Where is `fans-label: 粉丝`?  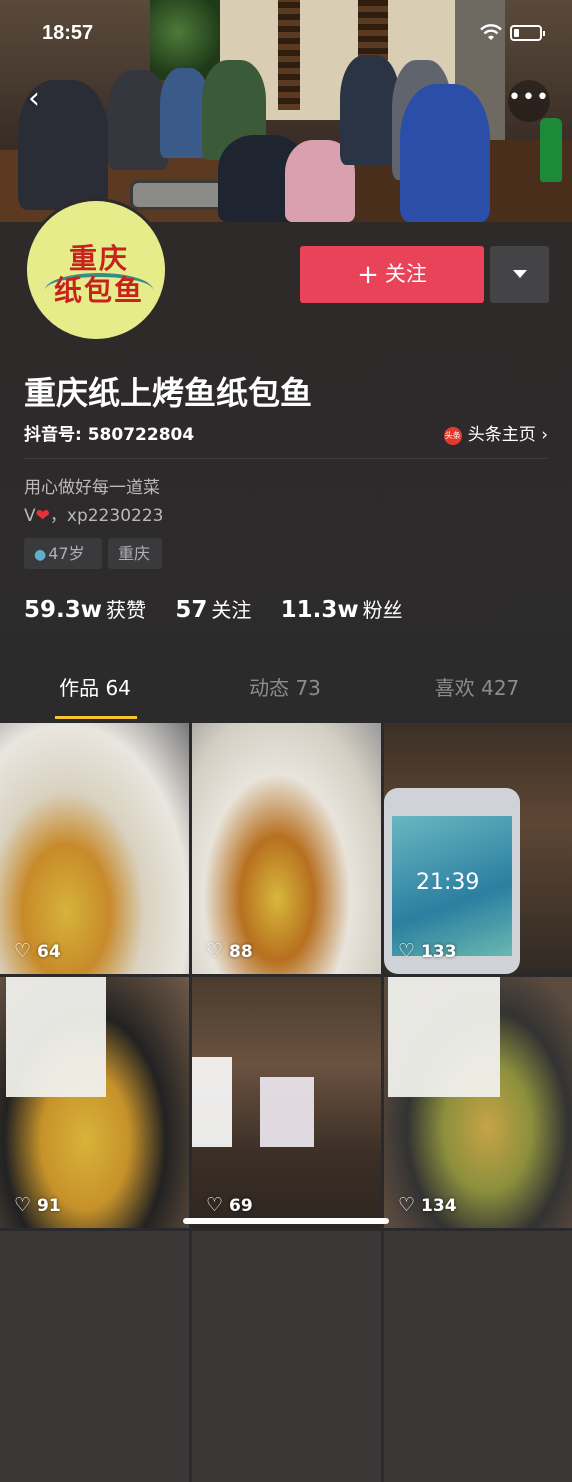
fans-label: 粉丝 is located at coordinates (383, 610).